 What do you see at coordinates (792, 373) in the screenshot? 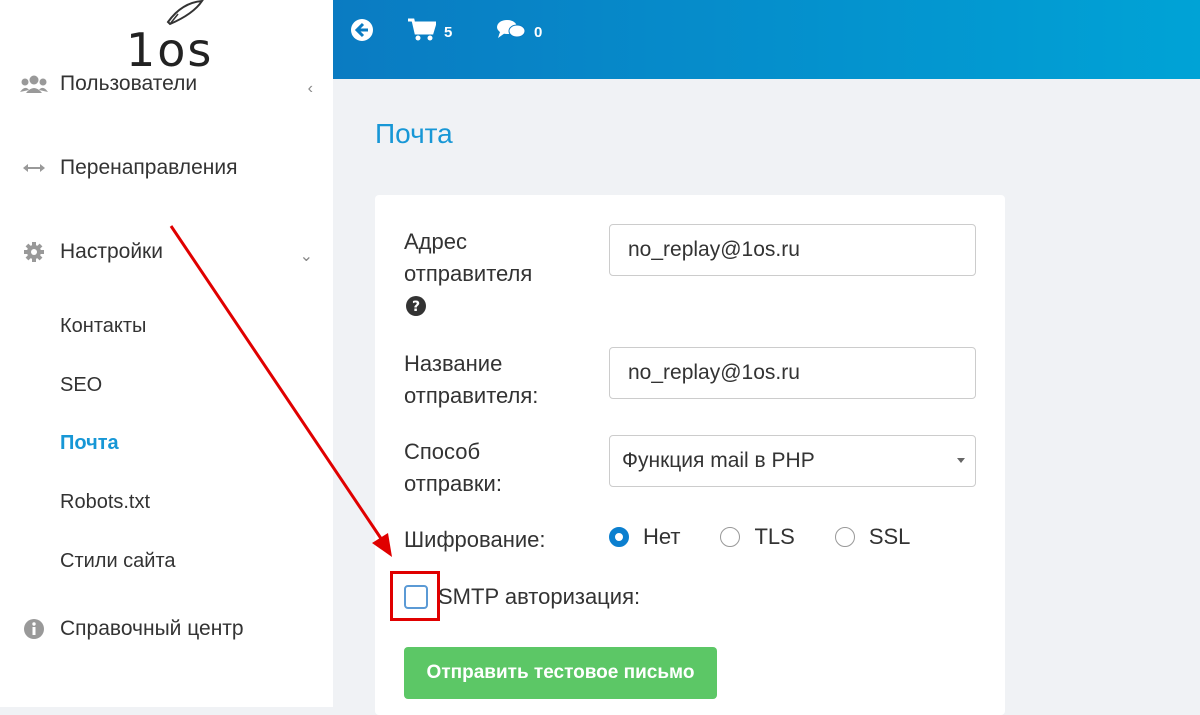
I see `sender-name-input: no_replay@1os.ru` at bounding box center [792, 373].